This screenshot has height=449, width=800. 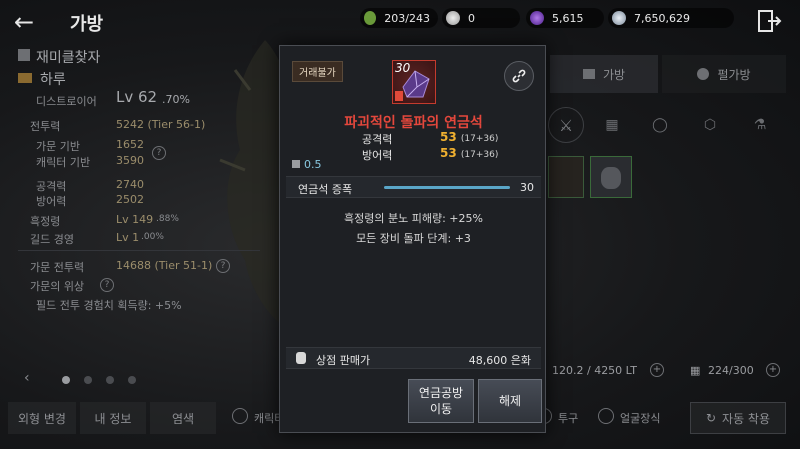 What do you see at coordinates (164, 265) in the screenshot?
I see `family-cp-value: 14688 (Tier 51-1)` at bounding box center [164, 265].